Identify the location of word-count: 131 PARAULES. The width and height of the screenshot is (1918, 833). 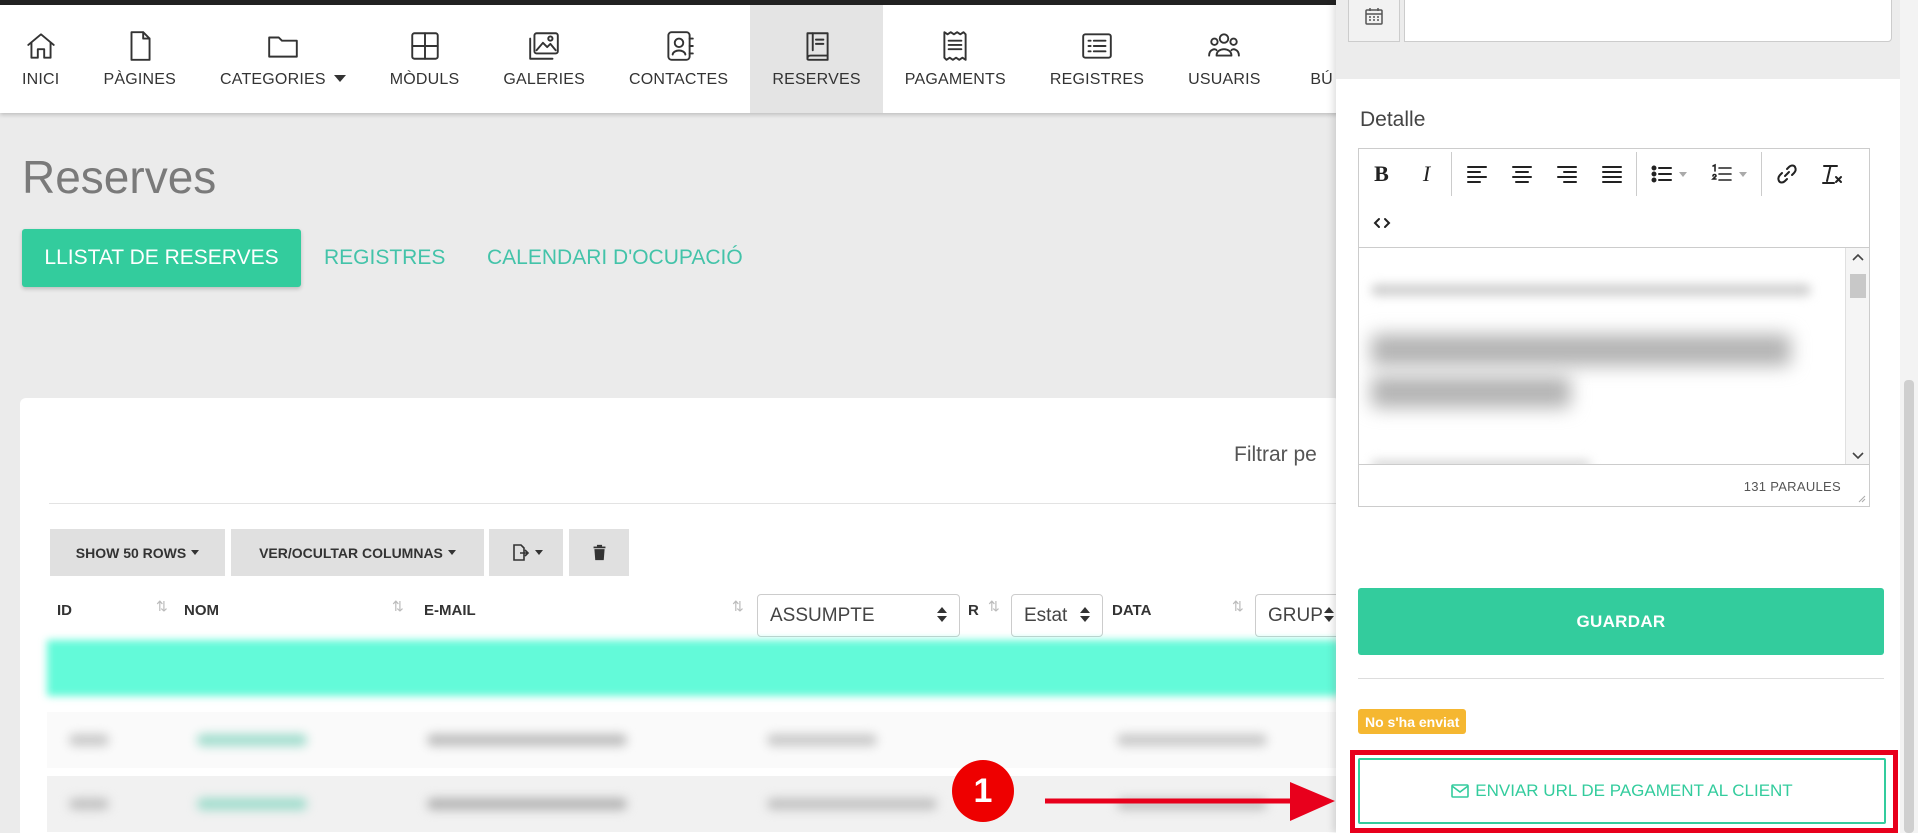
(1792, 486).